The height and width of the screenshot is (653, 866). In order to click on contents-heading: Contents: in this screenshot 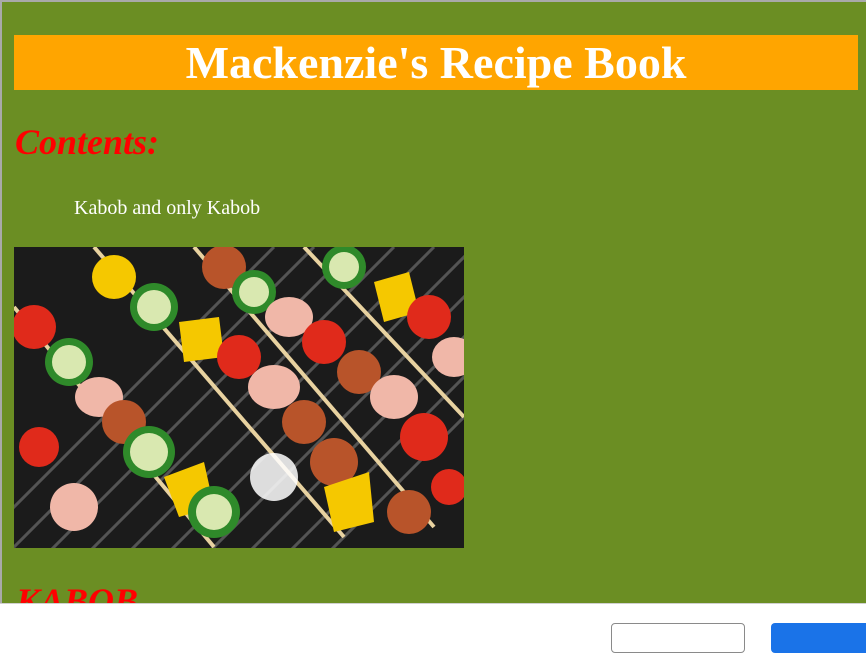, I will do `click(87, 142)`.